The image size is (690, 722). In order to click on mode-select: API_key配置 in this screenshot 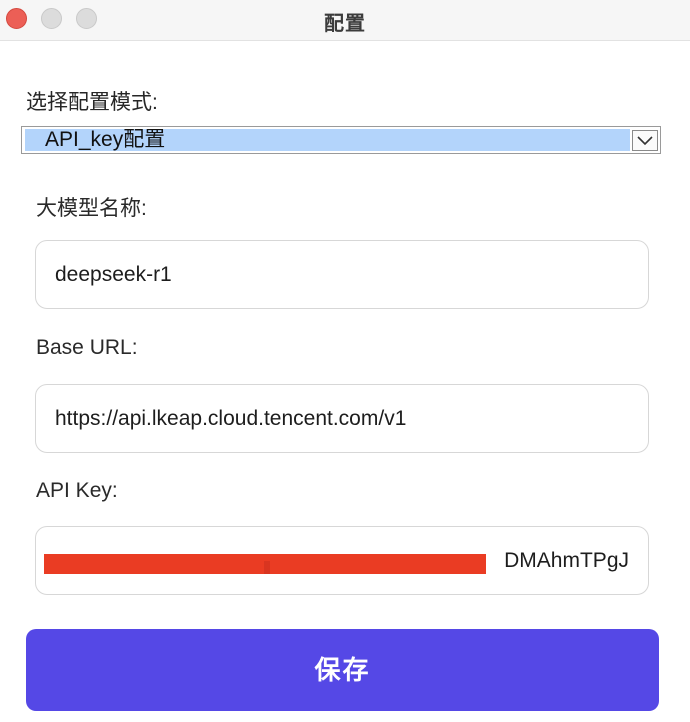, I will do `click(341, 140)`.